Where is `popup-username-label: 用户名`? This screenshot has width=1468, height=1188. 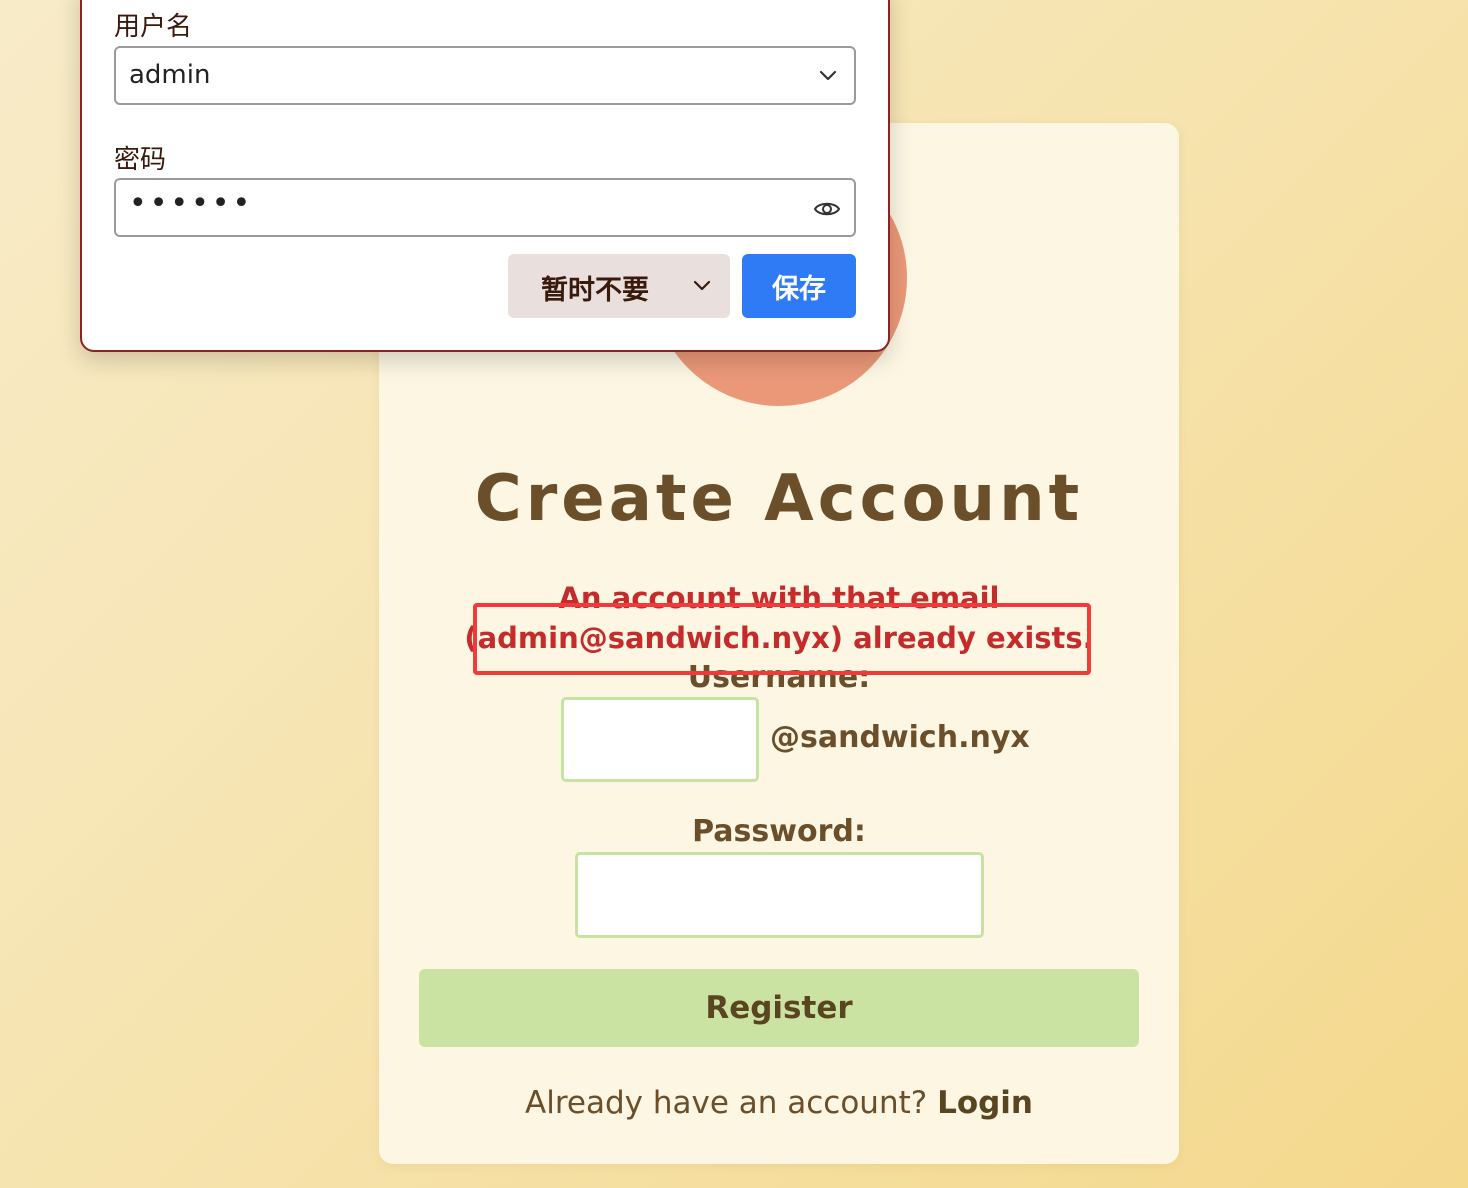 popup-username-label: 用户名 is located at coordinates (153, 27).